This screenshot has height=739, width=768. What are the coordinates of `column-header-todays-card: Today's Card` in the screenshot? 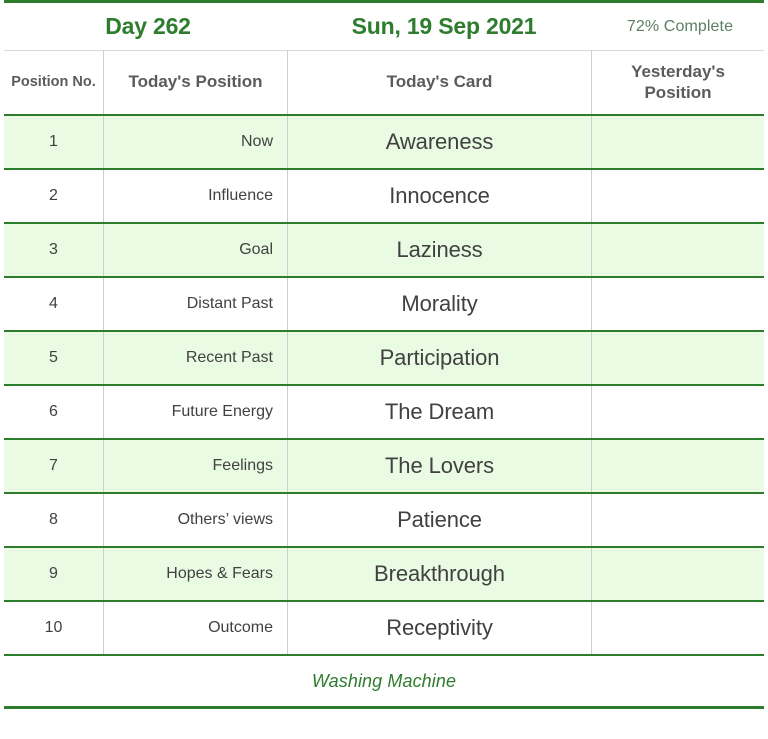 It's located at (440, 82).